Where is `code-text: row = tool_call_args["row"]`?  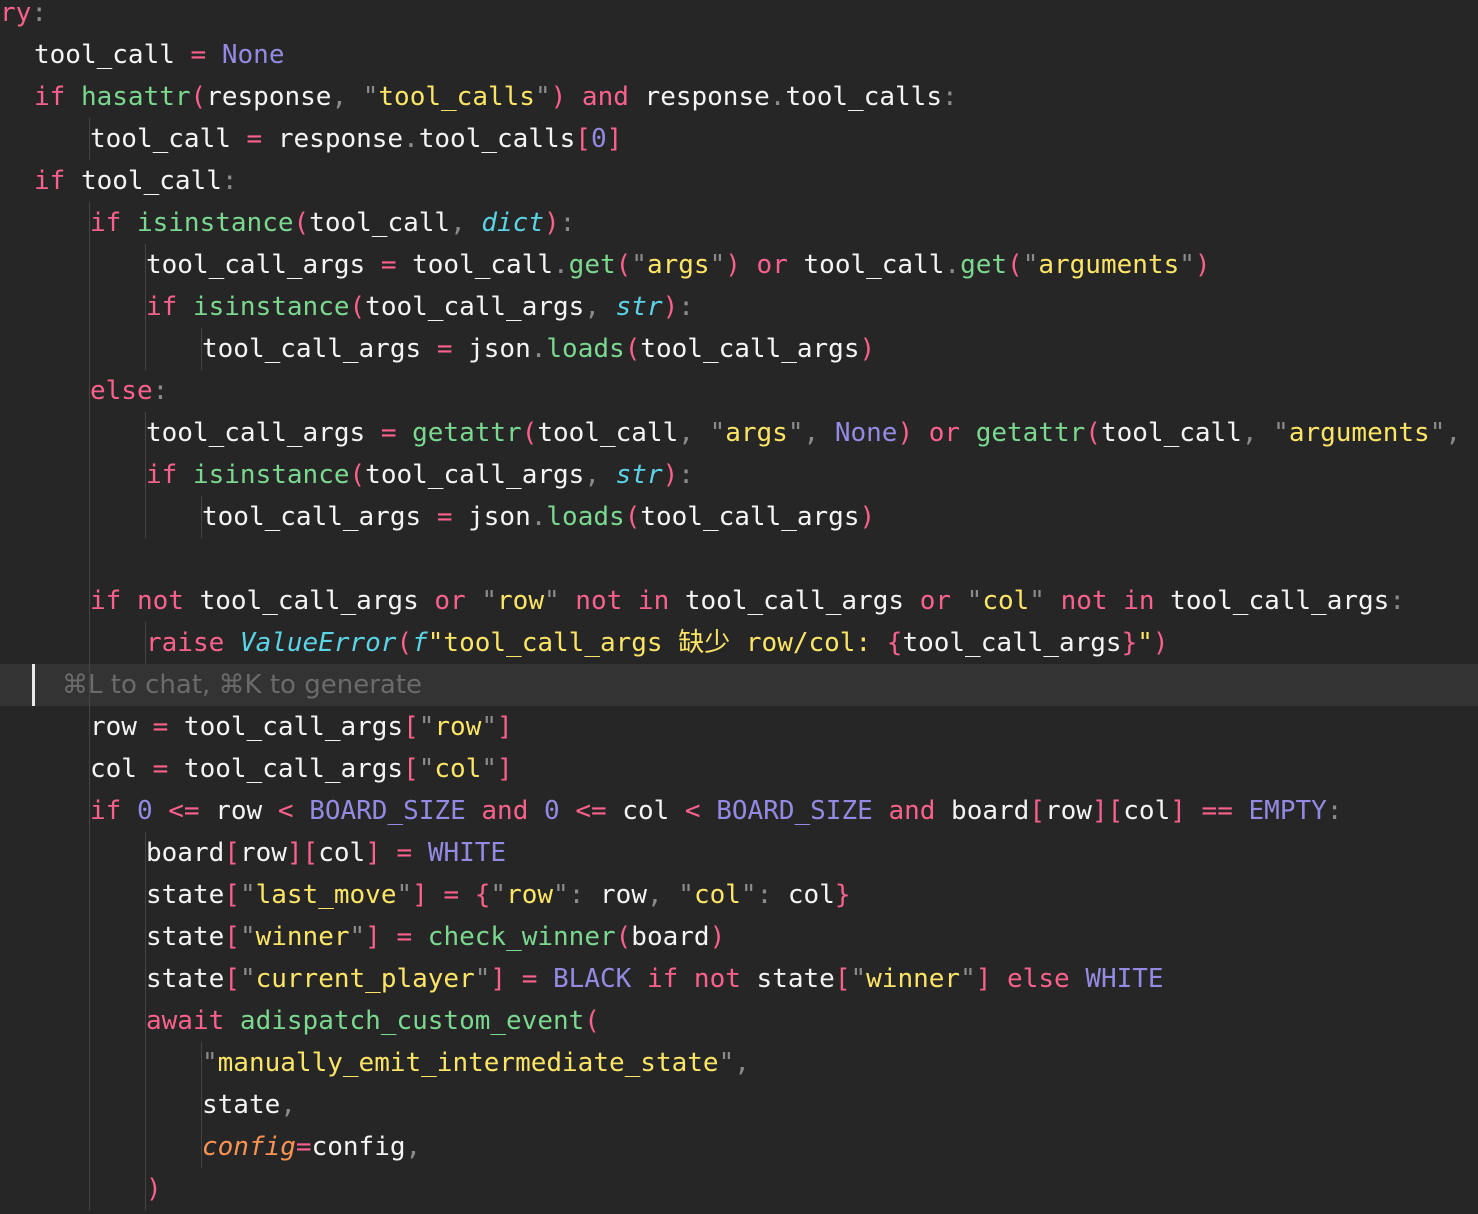 code-text: row = tool_call_args["row"] is located at coordinates (301, 727).